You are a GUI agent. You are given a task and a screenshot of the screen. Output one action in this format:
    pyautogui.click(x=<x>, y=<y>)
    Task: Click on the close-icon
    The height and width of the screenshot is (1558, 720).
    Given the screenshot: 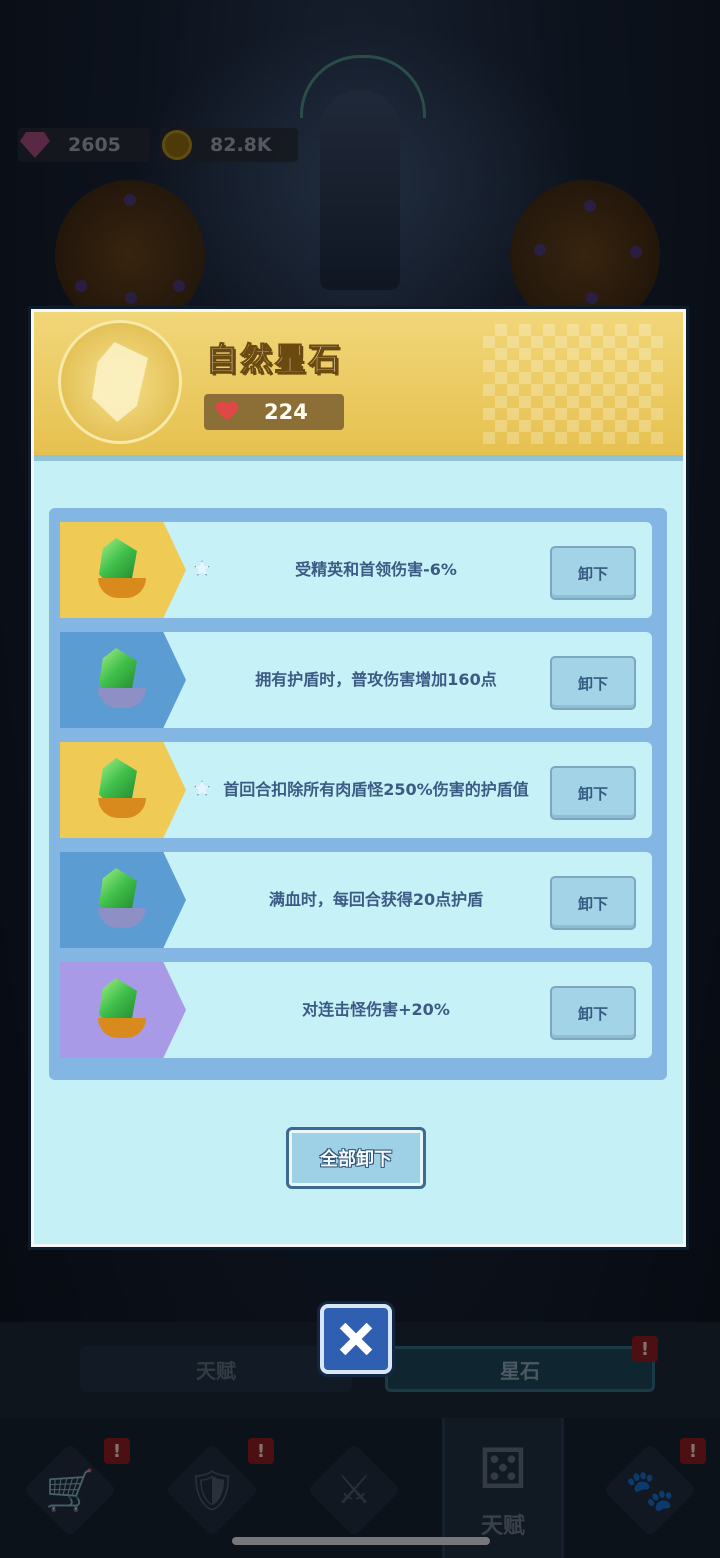 What is the action you would take?
    pyautogui.click(x=356, y=1339)
    